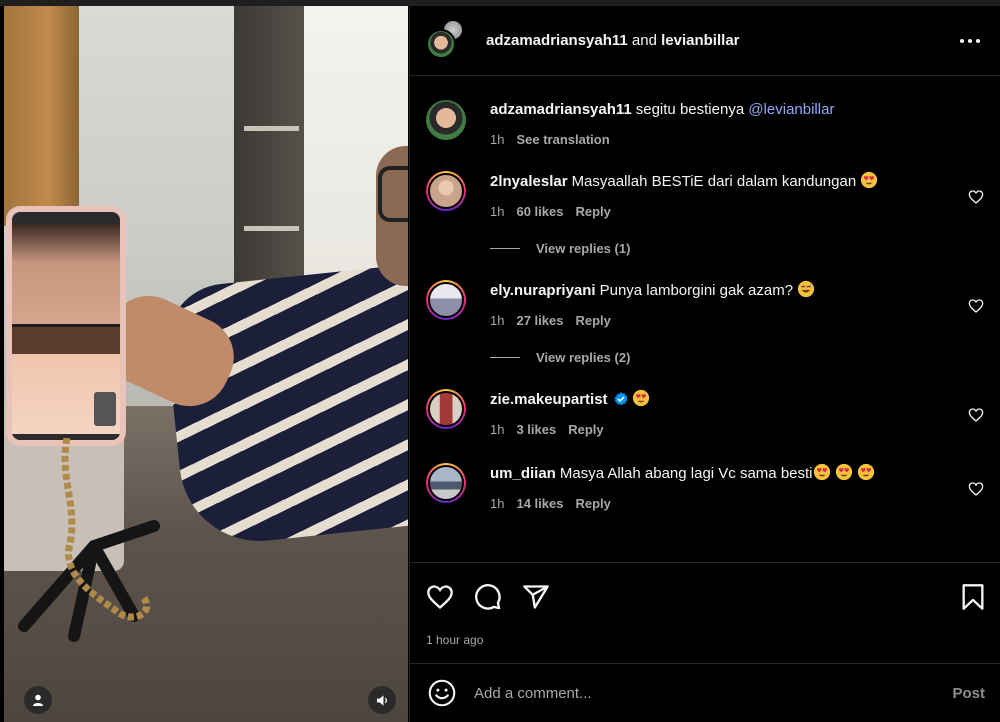 The width and height of the screenshot is (1000, 722). What do you see at coordinates (719, 139) in the screenshot?
I see `caption-meta: 1h See translation` at bounding box center [719, 139].